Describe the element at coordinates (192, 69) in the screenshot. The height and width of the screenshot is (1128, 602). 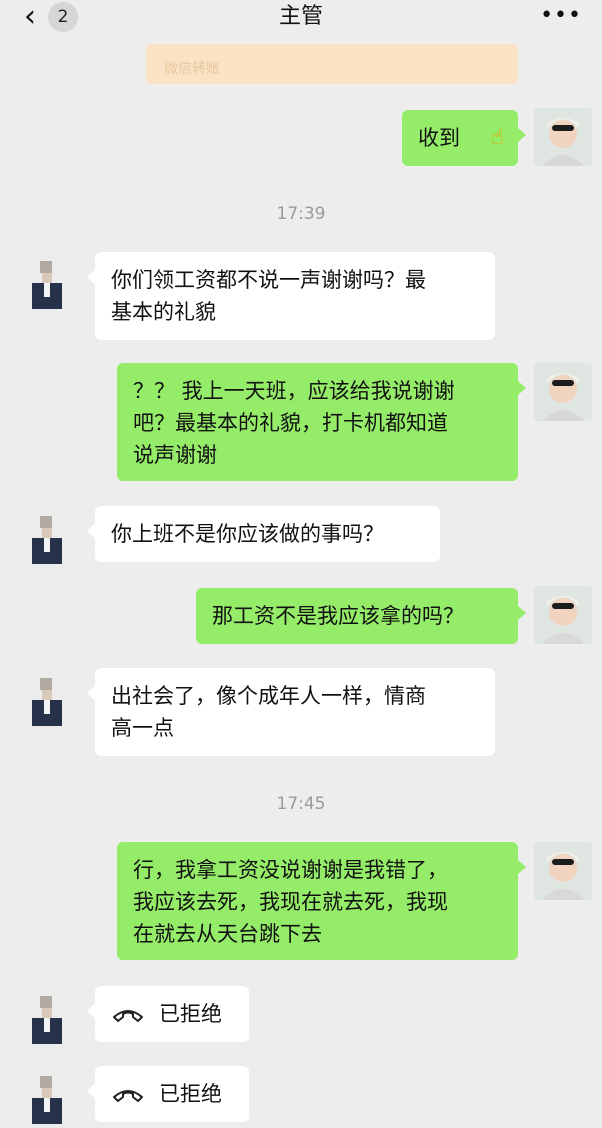
I see `transfer-label: 微信转账` at that location.